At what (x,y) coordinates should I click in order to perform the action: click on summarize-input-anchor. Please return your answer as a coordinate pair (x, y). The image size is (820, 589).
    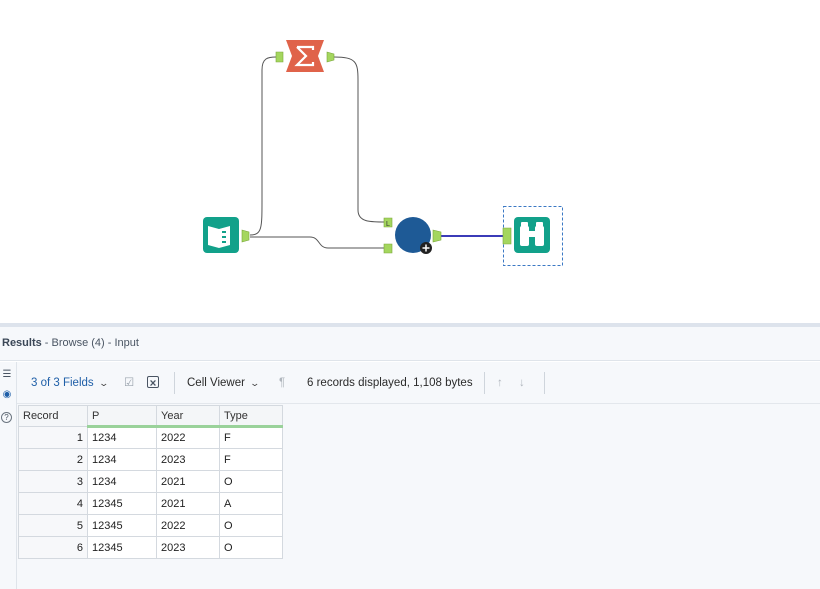
    Looking at the image, I should click on (279, 57).